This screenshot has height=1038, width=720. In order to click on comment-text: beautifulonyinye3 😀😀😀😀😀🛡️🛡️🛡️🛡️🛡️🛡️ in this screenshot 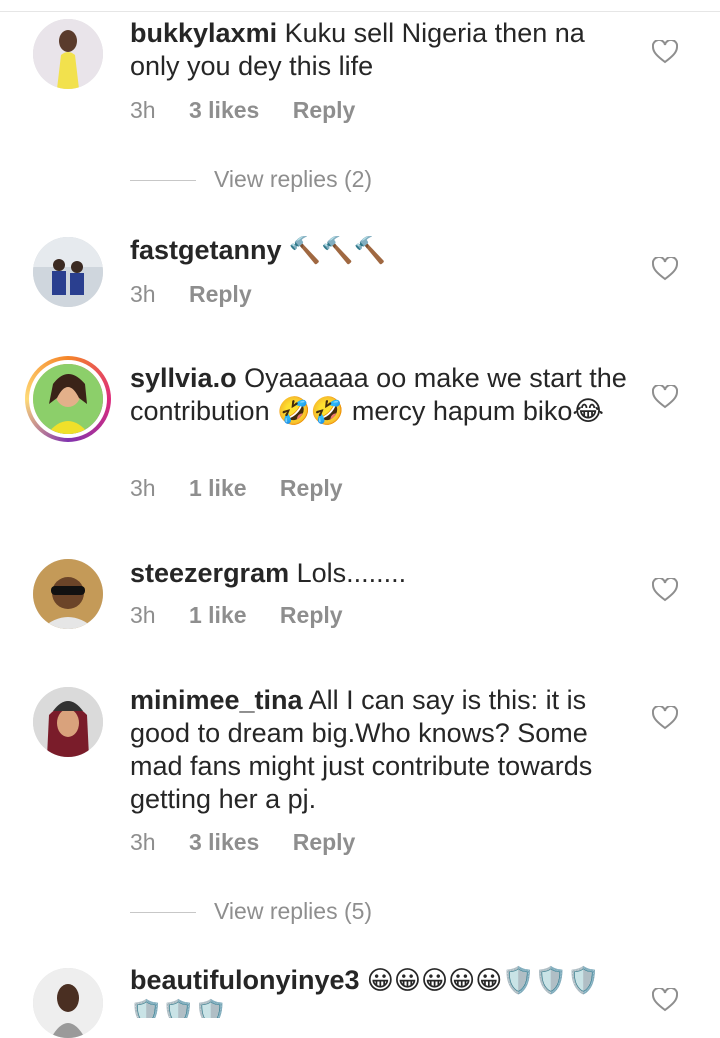, I will do `click(380, 991)`.